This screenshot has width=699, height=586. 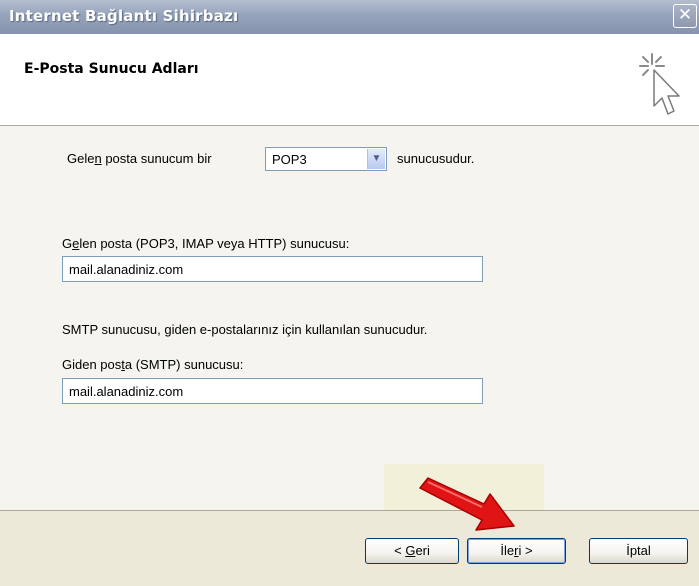 What do you see at coordinates (349, 17) in the screenshot?
I see `title-bar: Internet Bağlantı Sihirbazı ✕` at bounding box center [349, 17].